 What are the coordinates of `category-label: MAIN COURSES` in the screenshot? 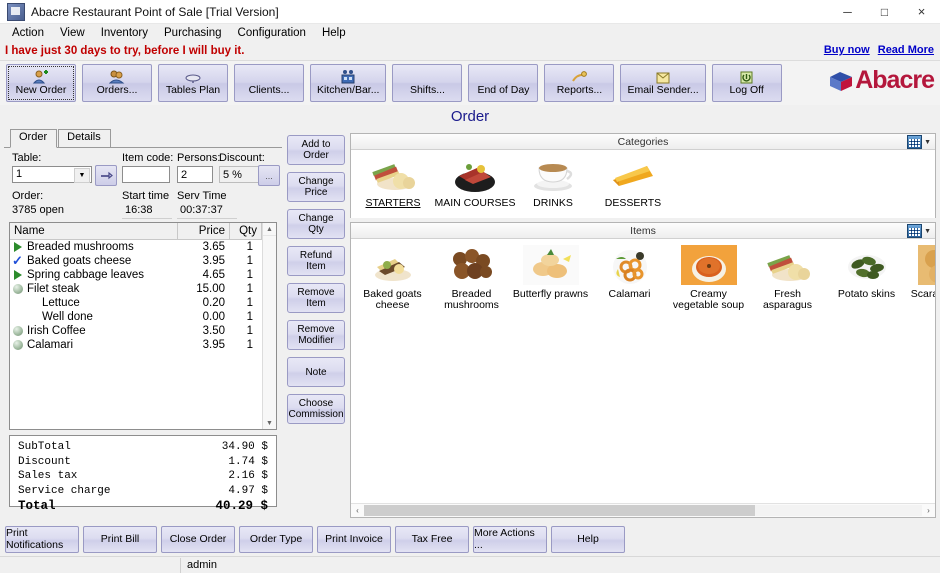 It's located at (475, 202).